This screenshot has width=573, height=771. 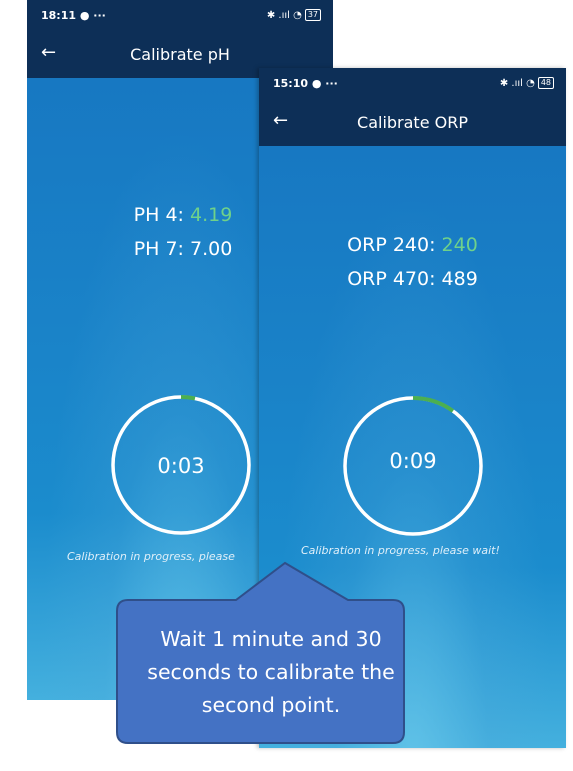 I want to click on app-bar: ← Calibrate ORP, so click(x=412, y=123).